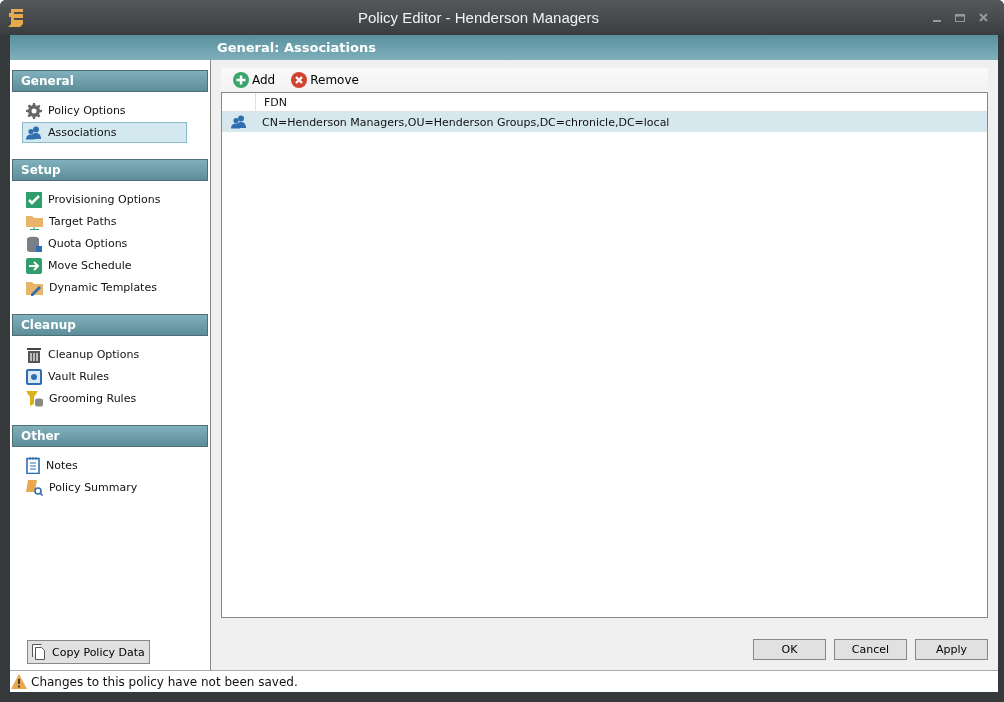 Image resolution: width=1004 pixels, height=702 pixels. Describe the element at coordinates (34, 287) in the screenshot. I see `folder-pencil-icon` at that location.